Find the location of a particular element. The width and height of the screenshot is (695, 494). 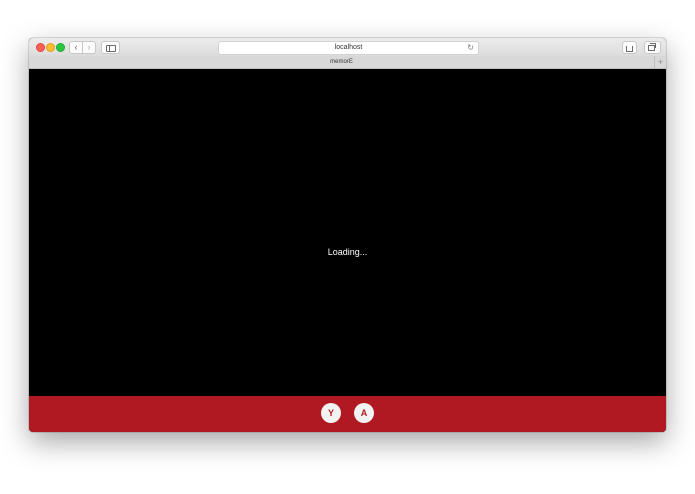

minimize-window-button is located at coordinates (50, 47).